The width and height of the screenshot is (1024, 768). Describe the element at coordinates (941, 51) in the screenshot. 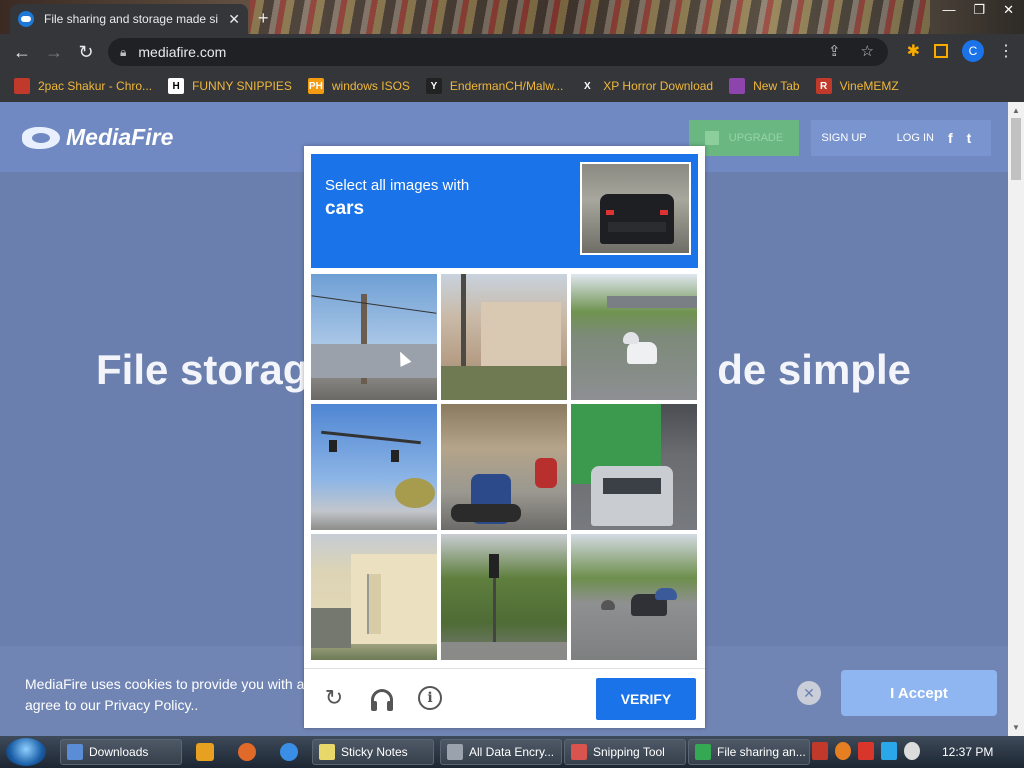

I see `side-panel-icon` at that location.